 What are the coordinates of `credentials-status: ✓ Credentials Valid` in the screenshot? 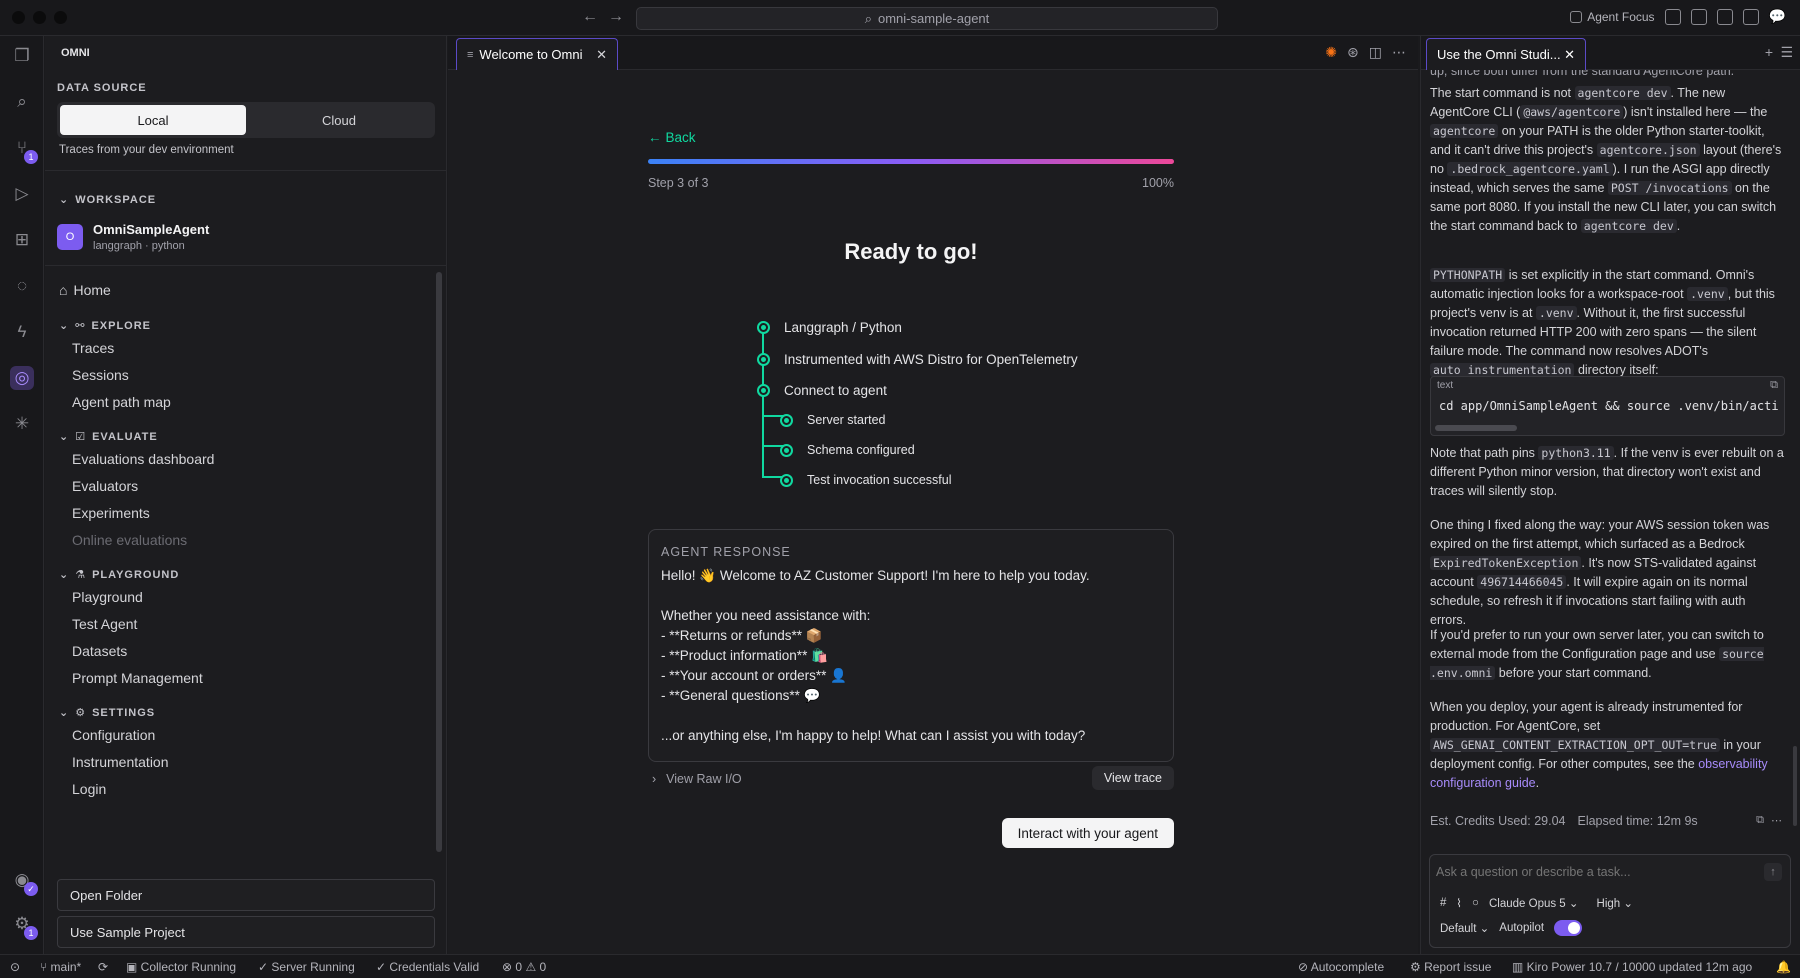 It's located at (427, 967).